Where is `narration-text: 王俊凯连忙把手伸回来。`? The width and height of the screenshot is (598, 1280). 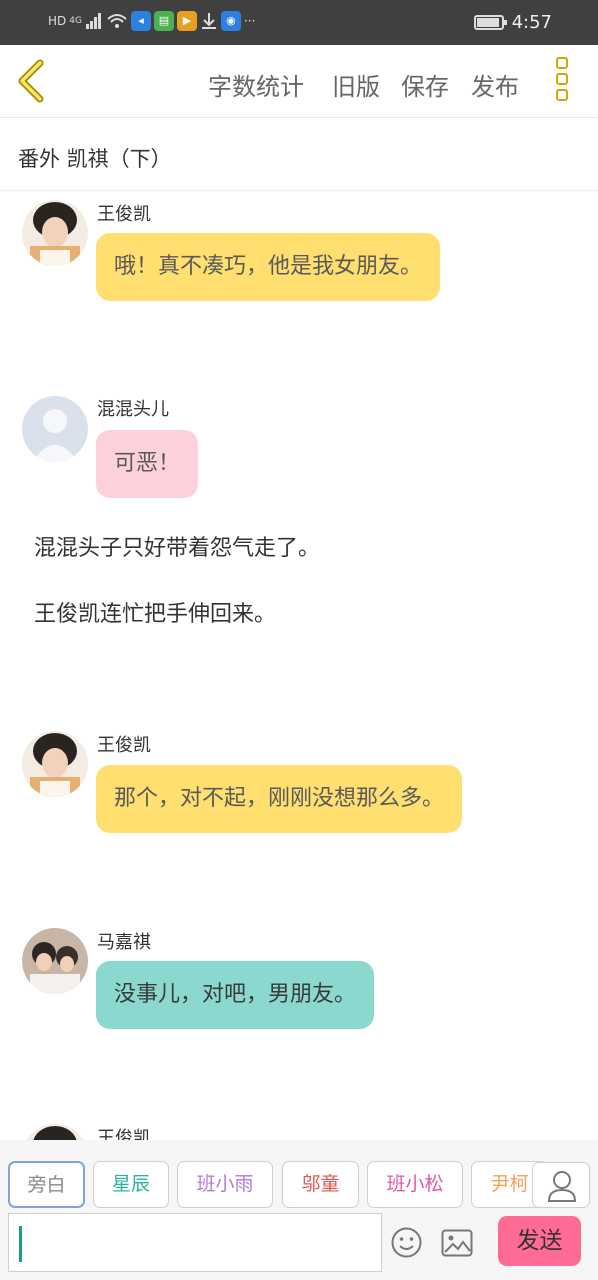
narration-text: 王俊凯连忙把手伸回来。 is located at coordinates (155, 612).